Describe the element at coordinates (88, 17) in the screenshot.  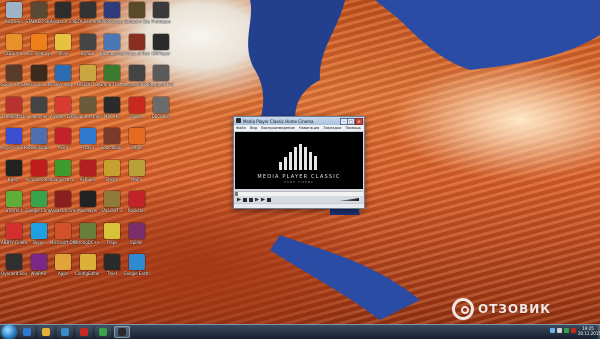
I see `desktop-icon: GTA San Andreas` at that location.